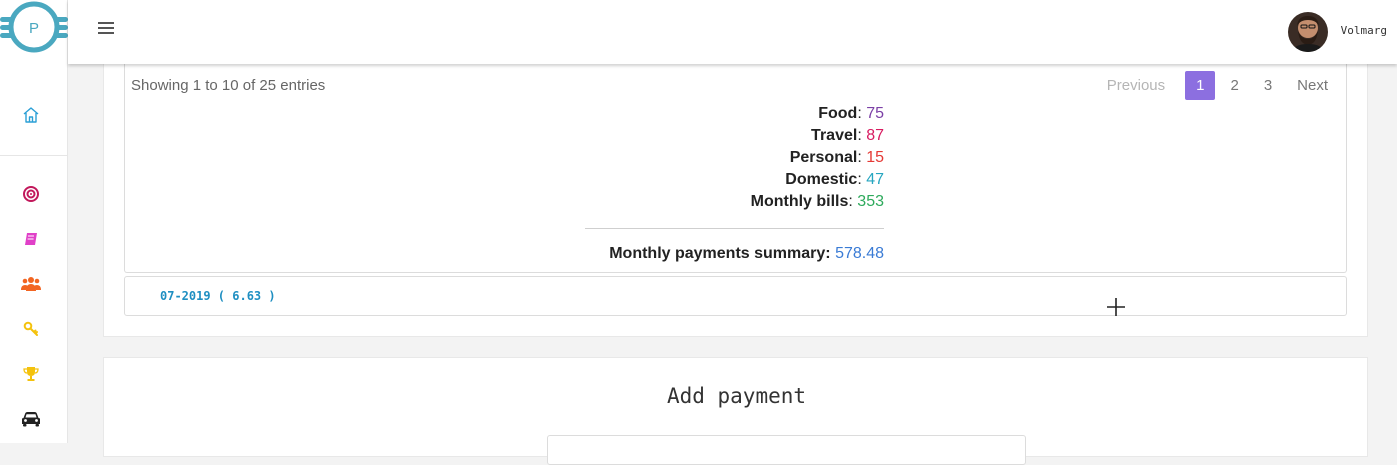 The width and height of the screenshot is (1397, 465). I want to click on username: Volmarg, so click(1364, 30).